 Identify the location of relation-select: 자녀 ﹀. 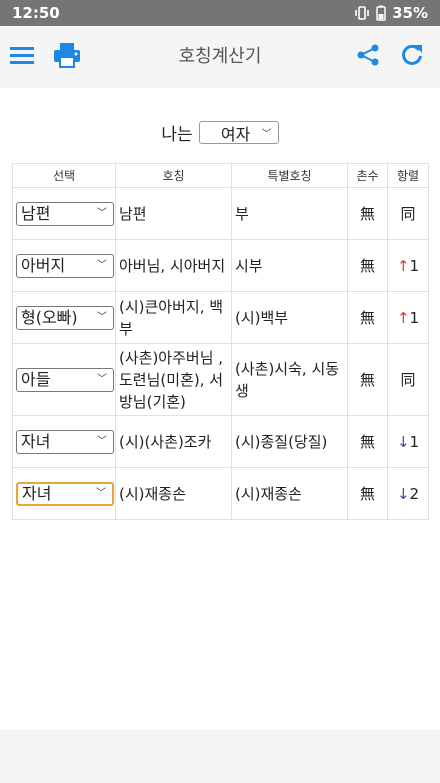
(65, 441).